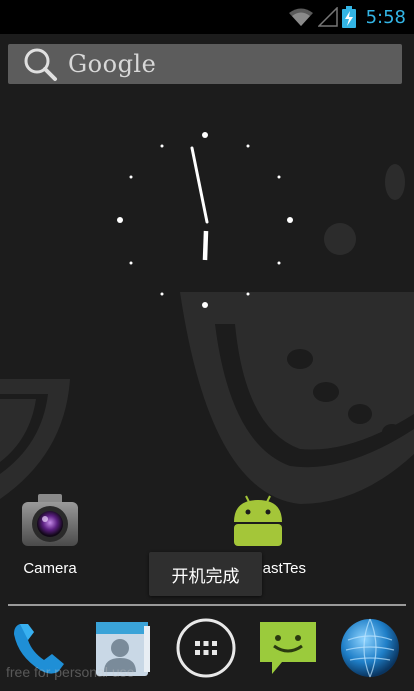 The height and width of the screenshot is (691, 414). Describe the element at coordinates (112, 64) in the screenshot. I see `search-label: Google` at that location.